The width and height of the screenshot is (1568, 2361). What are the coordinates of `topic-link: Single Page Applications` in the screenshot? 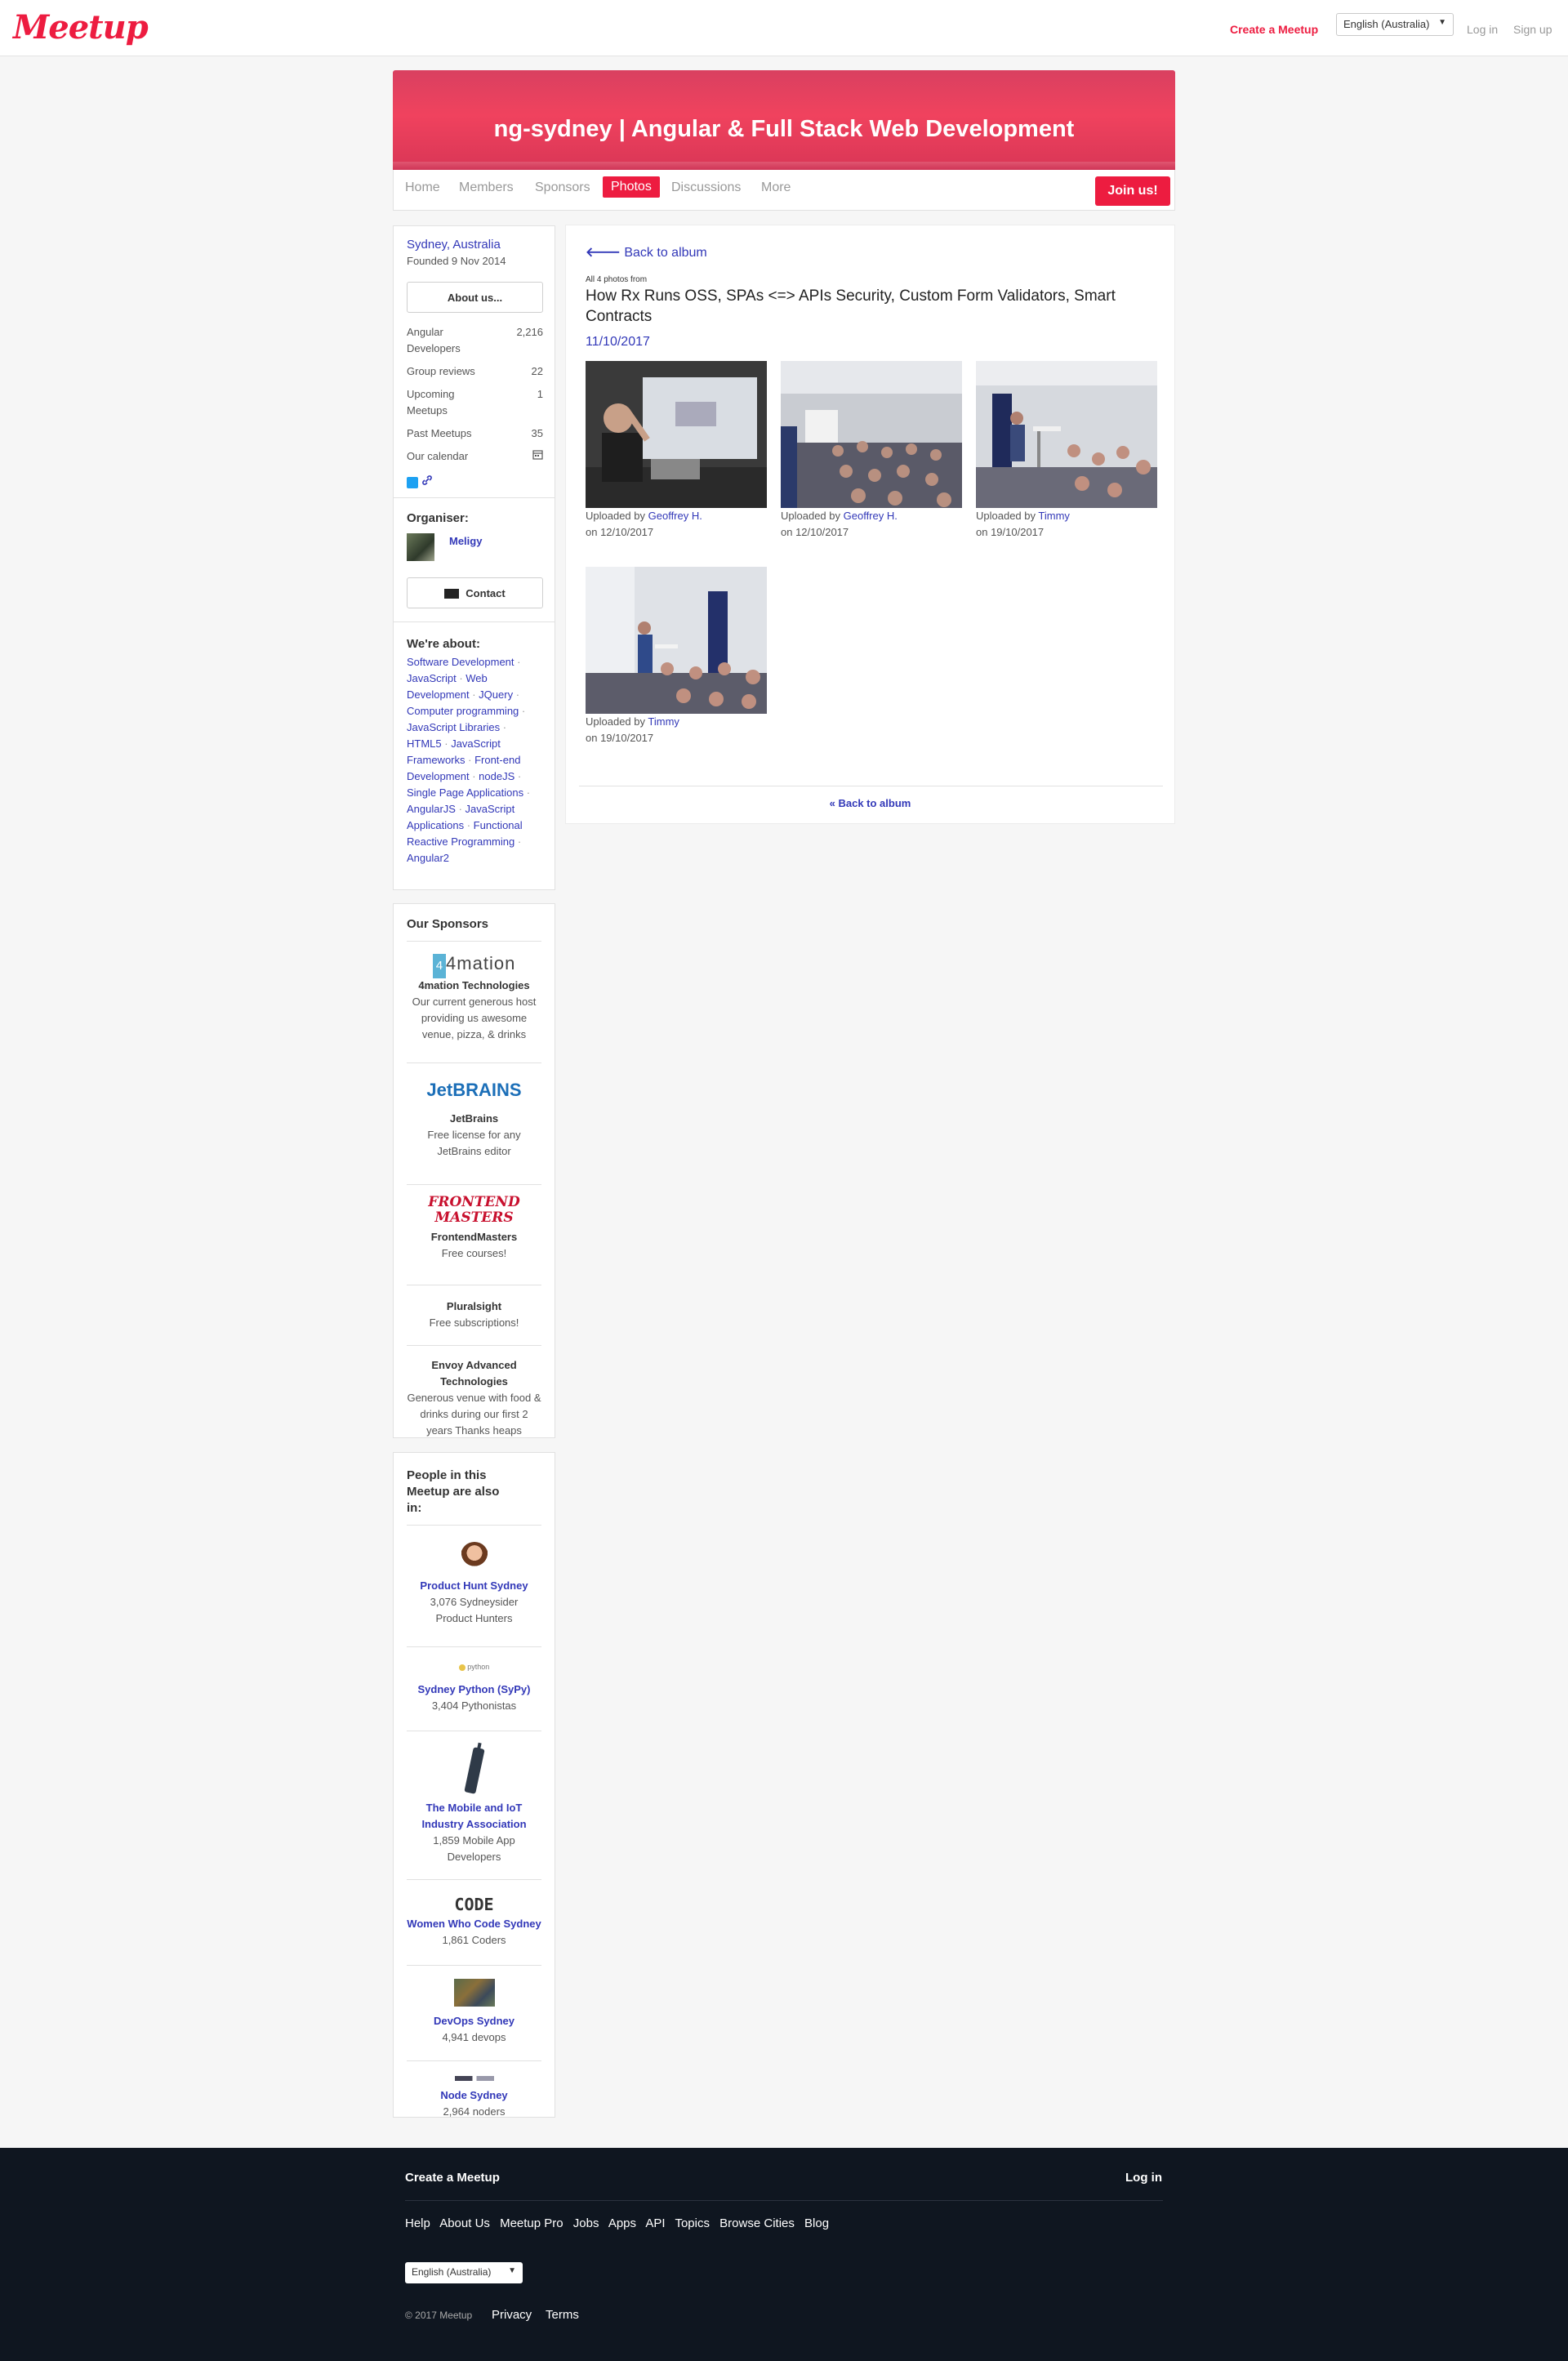 It's located at (465, 792).